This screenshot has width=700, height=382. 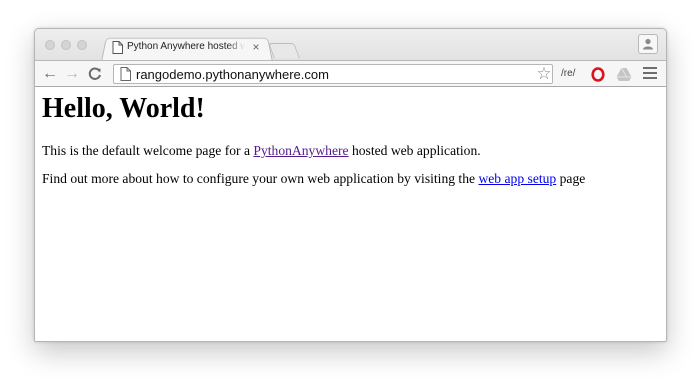 What do you see at coordinates (82, 45) in the screenshot?
I see `zoom-window-button` at bounding box center [82, 45].